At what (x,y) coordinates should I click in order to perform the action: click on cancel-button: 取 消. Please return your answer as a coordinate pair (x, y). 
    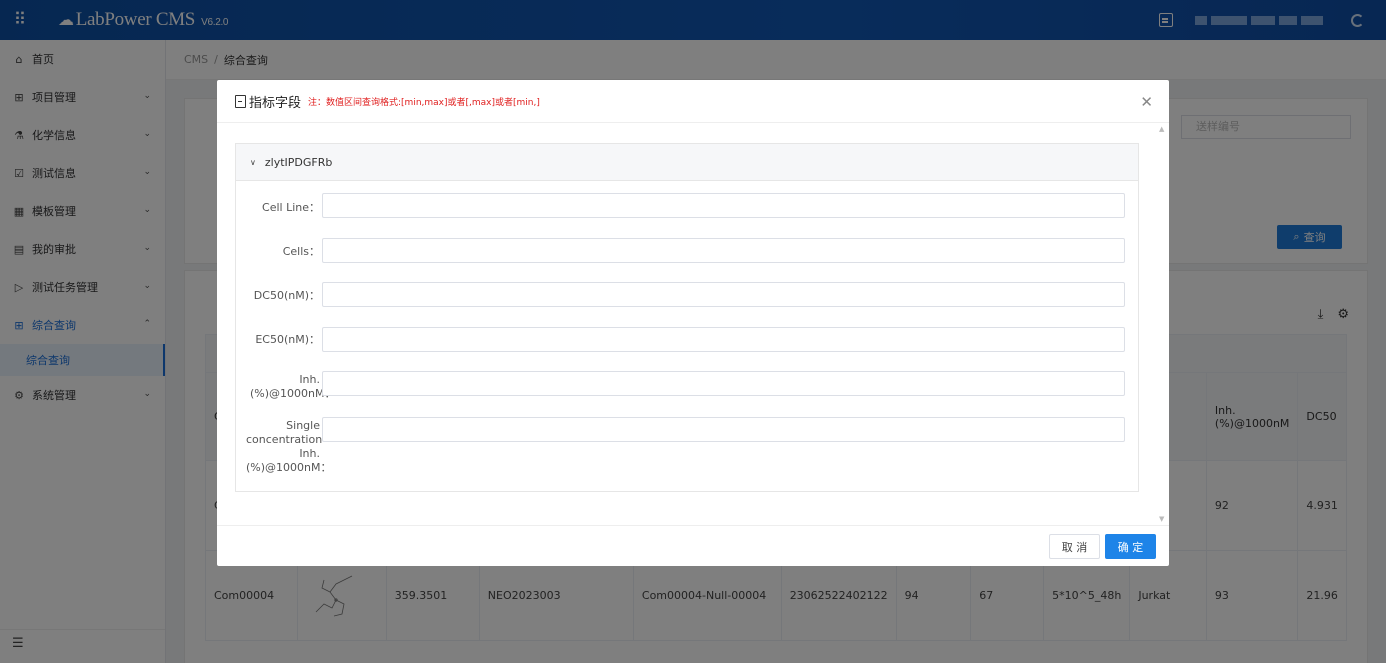
    Looking at the image, I should click on (1074, 546).